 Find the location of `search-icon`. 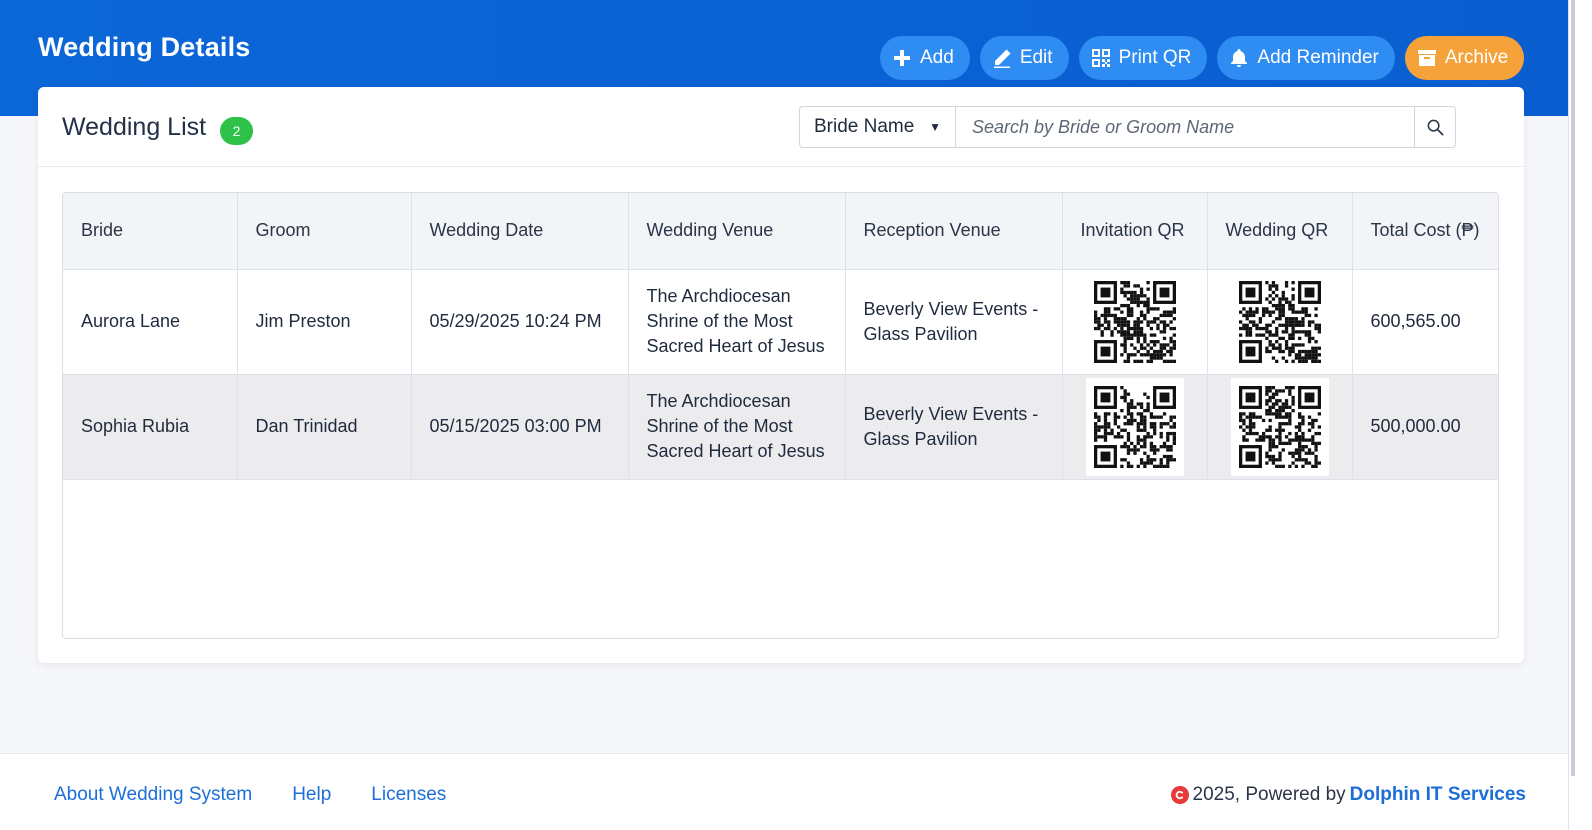

search-icon is located at coordinates (1435, 127).